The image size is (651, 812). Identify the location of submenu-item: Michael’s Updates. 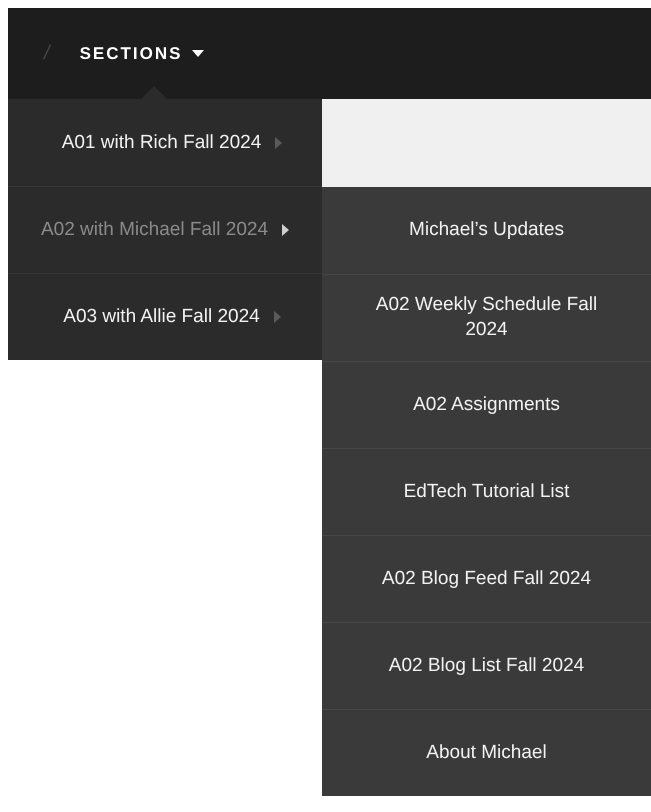
(486, 230).